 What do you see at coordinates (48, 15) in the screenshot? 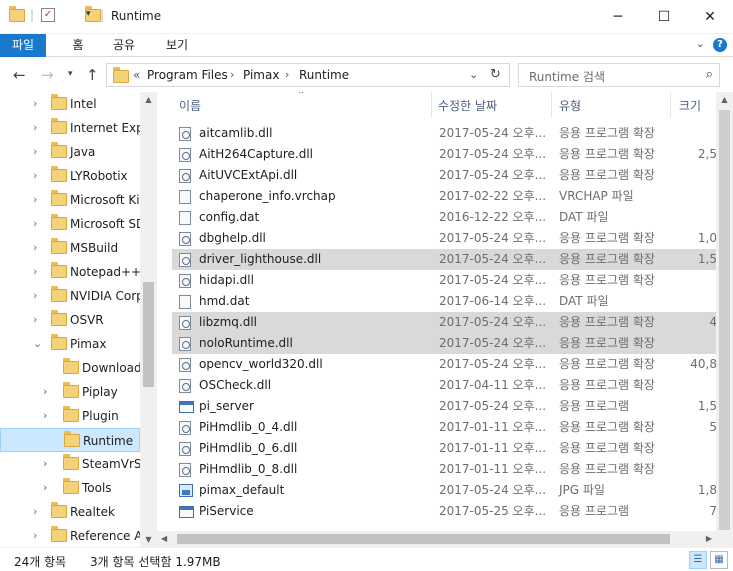
I see `properties-icon: ✓` at bounding box center [48, 15].